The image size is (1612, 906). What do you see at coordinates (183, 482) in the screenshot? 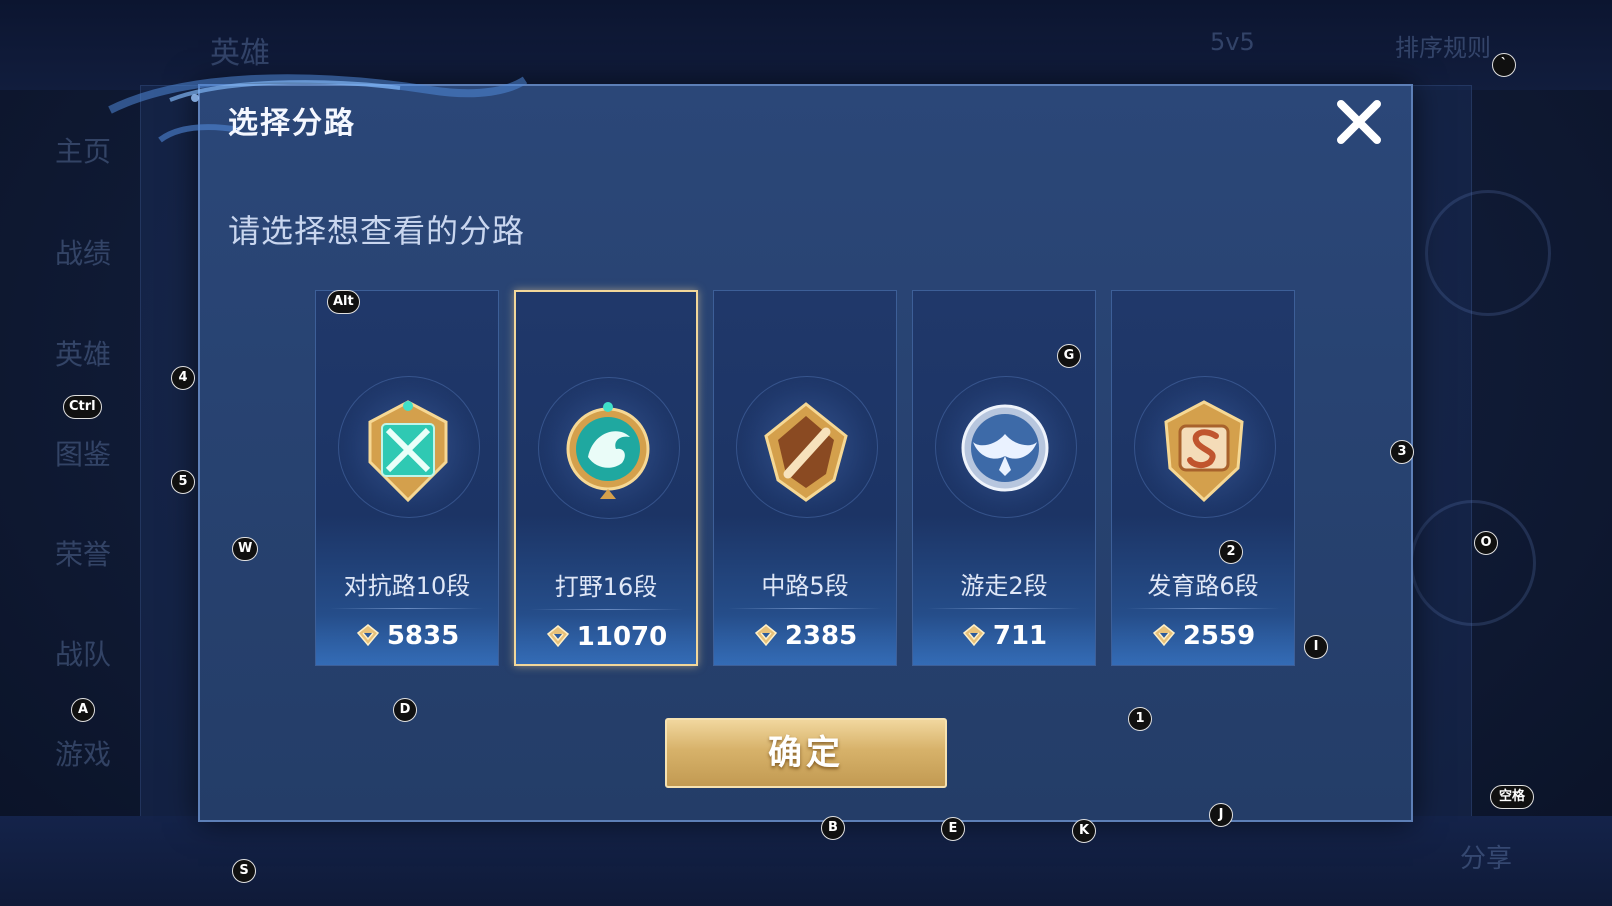
I see `key-hint-5: 5` at bounding box center [183, 482].